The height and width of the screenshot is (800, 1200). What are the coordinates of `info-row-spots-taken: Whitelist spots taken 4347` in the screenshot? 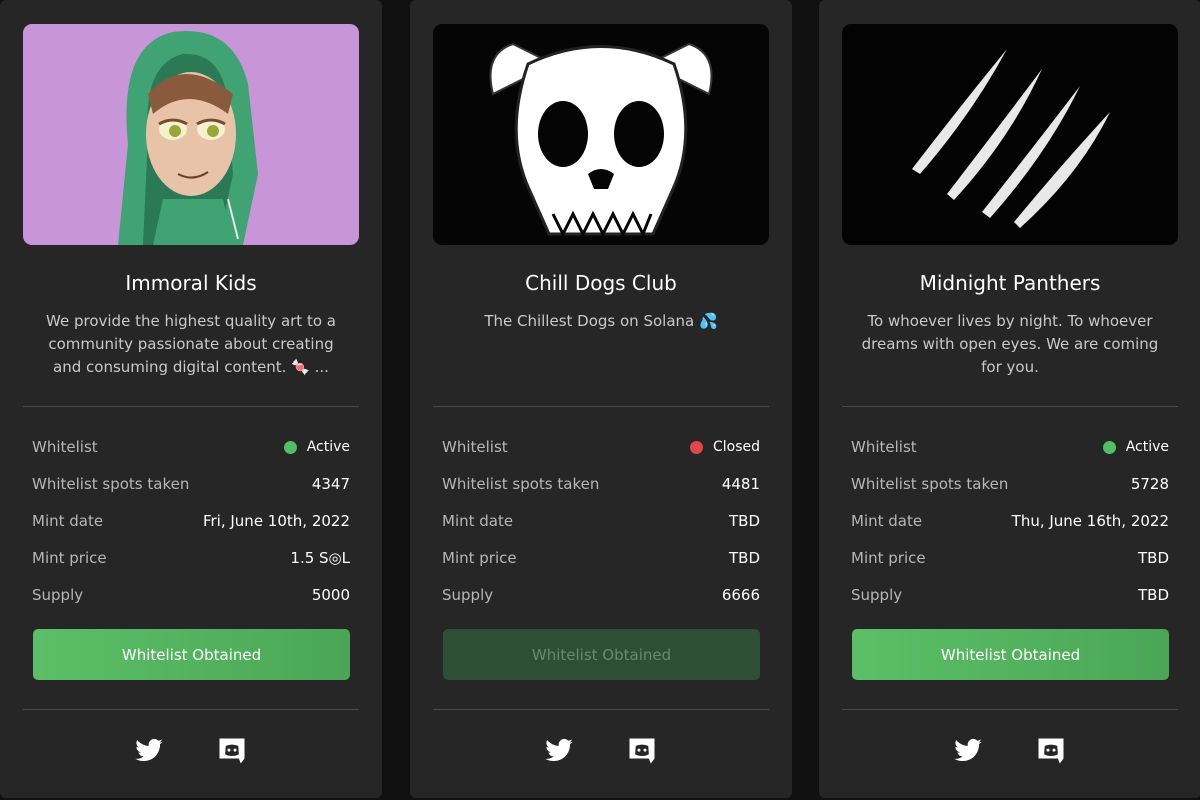 It's located at (191, 484).